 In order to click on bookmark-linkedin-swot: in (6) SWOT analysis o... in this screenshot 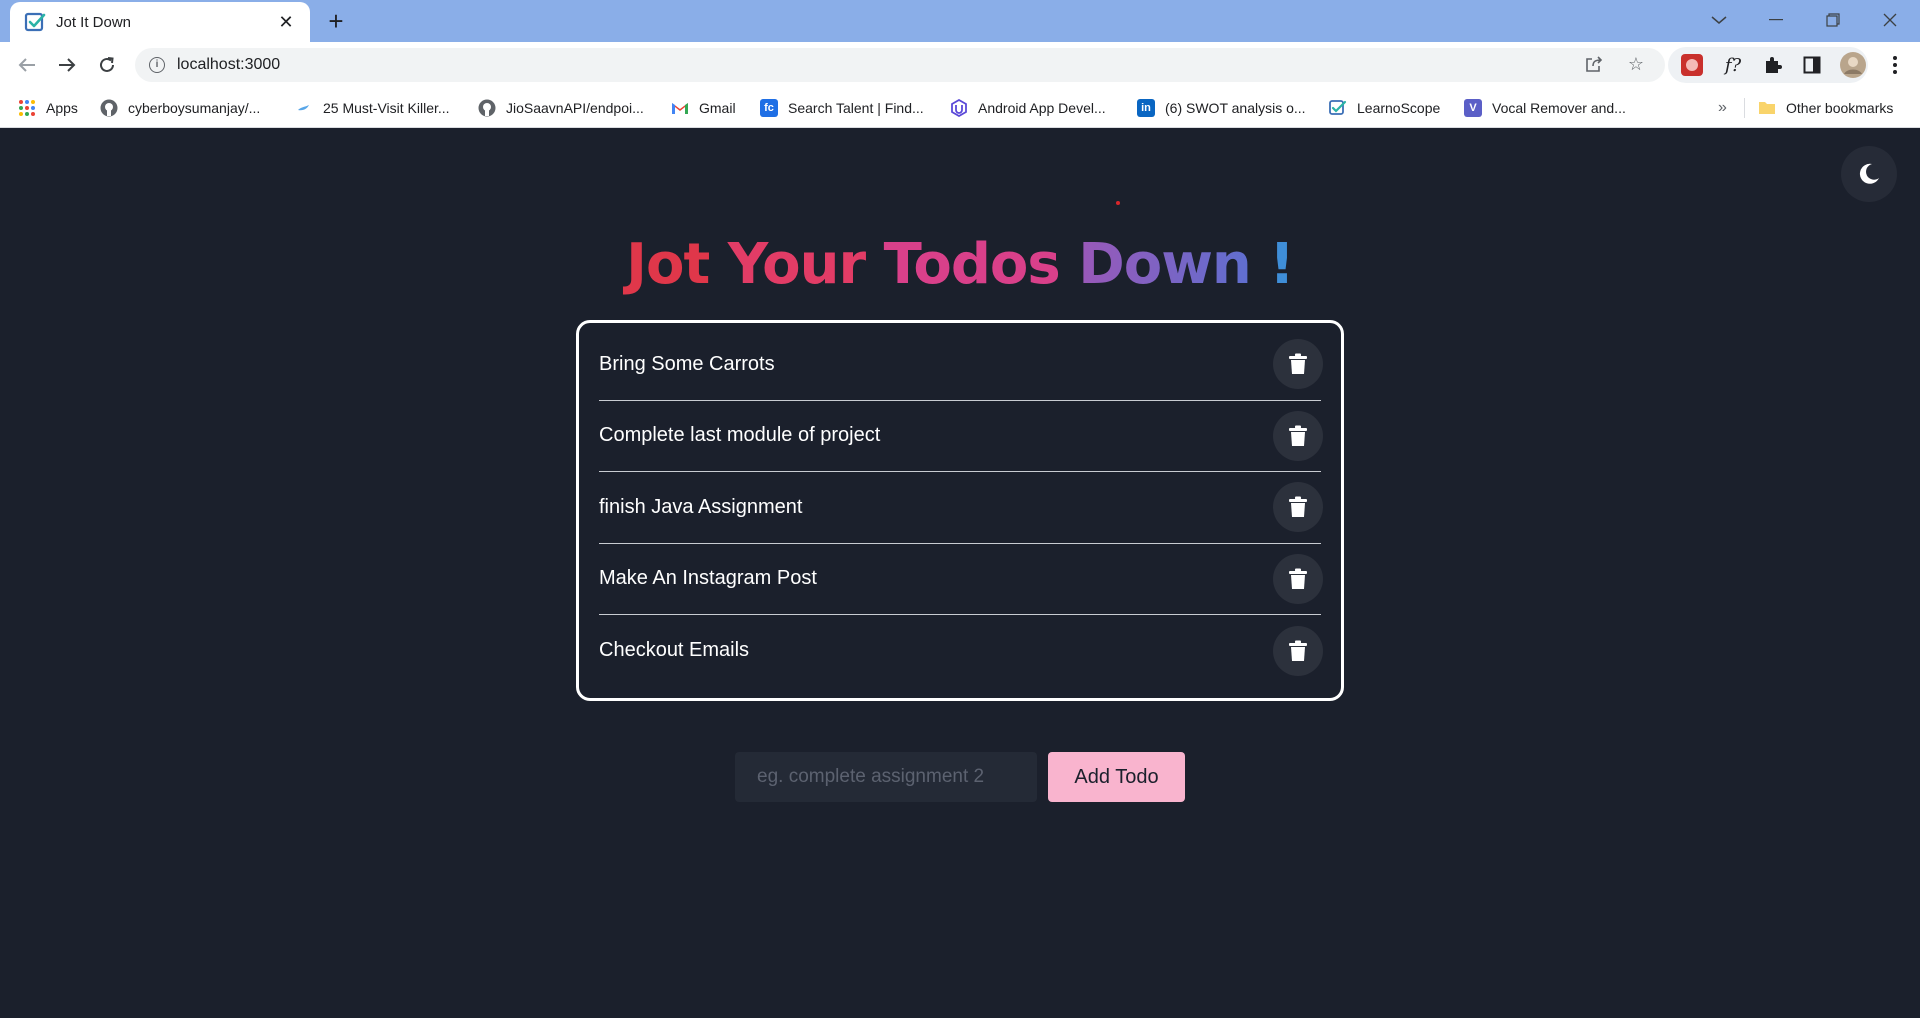, I will do `click(1221, 108)`.